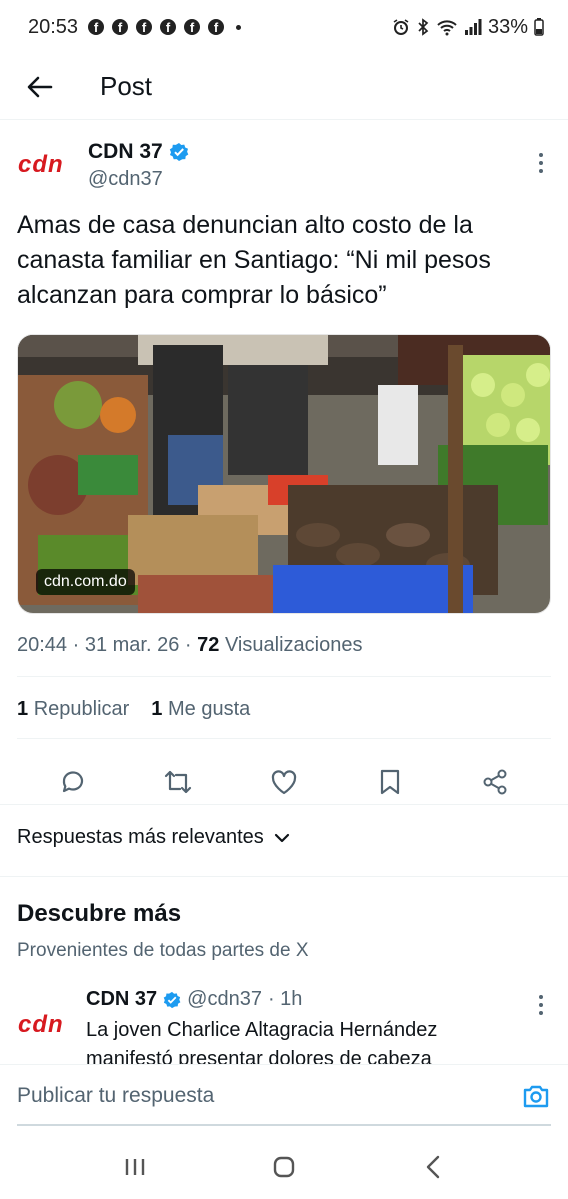  Describe the element at coordinates (133, 709) in the screenshot. I see `tweet-stats: 1 Republicar 1 Me gusta` at that location.